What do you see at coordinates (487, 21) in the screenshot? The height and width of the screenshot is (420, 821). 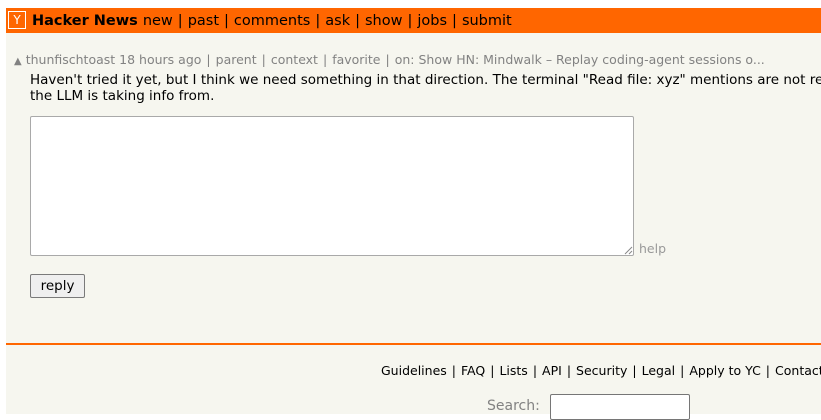 I see `nav-submit: submit` at bounding box center [487, 21].